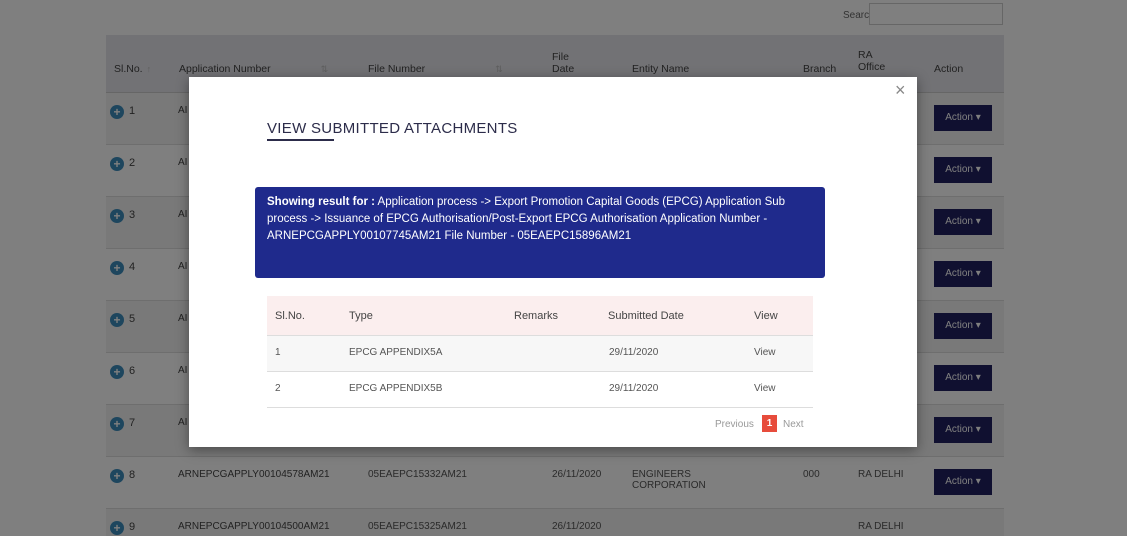  What do you see at coordinates (300, 140) in the screenshot?
I see `title-underline` at bounding box center [300, 140].